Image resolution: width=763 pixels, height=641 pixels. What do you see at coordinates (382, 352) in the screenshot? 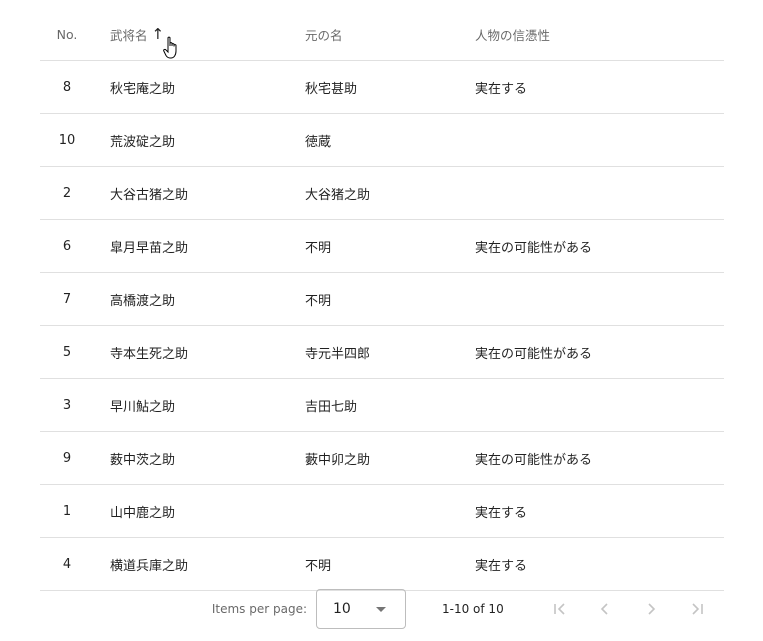
I see `table-row: 5 寺本生死之助 寺元半四郎 実在の可能性がある` at bounding box center [382, 352].